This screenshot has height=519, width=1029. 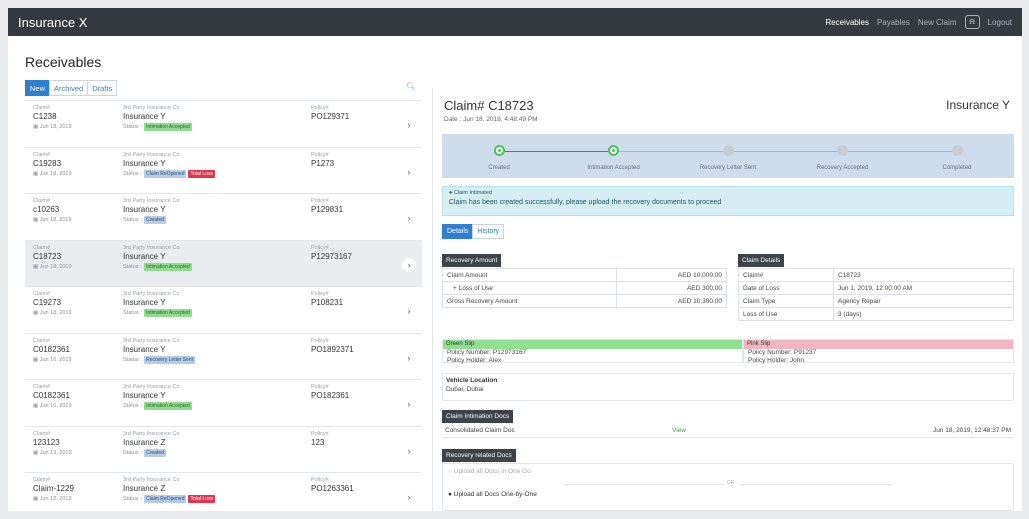 I want to click on tab-new: New, so click(x=38, y=88).